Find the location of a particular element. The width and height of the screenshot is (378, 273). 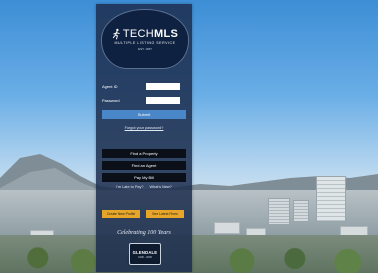

logo-tagline: MULTIPLE LISTING SERVICE is located at coordinates (145, 42).